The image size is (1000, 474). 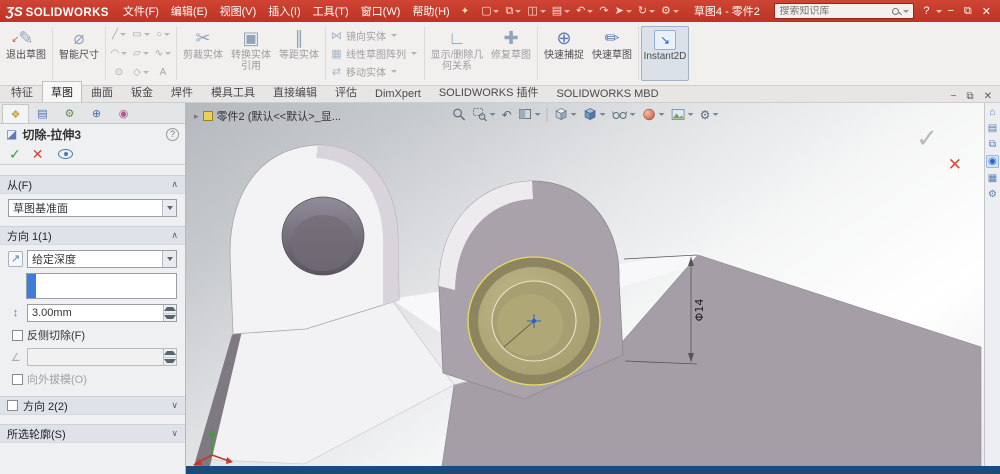 I want to click on scenes-icon: ▦, so click(x=992, y=178).